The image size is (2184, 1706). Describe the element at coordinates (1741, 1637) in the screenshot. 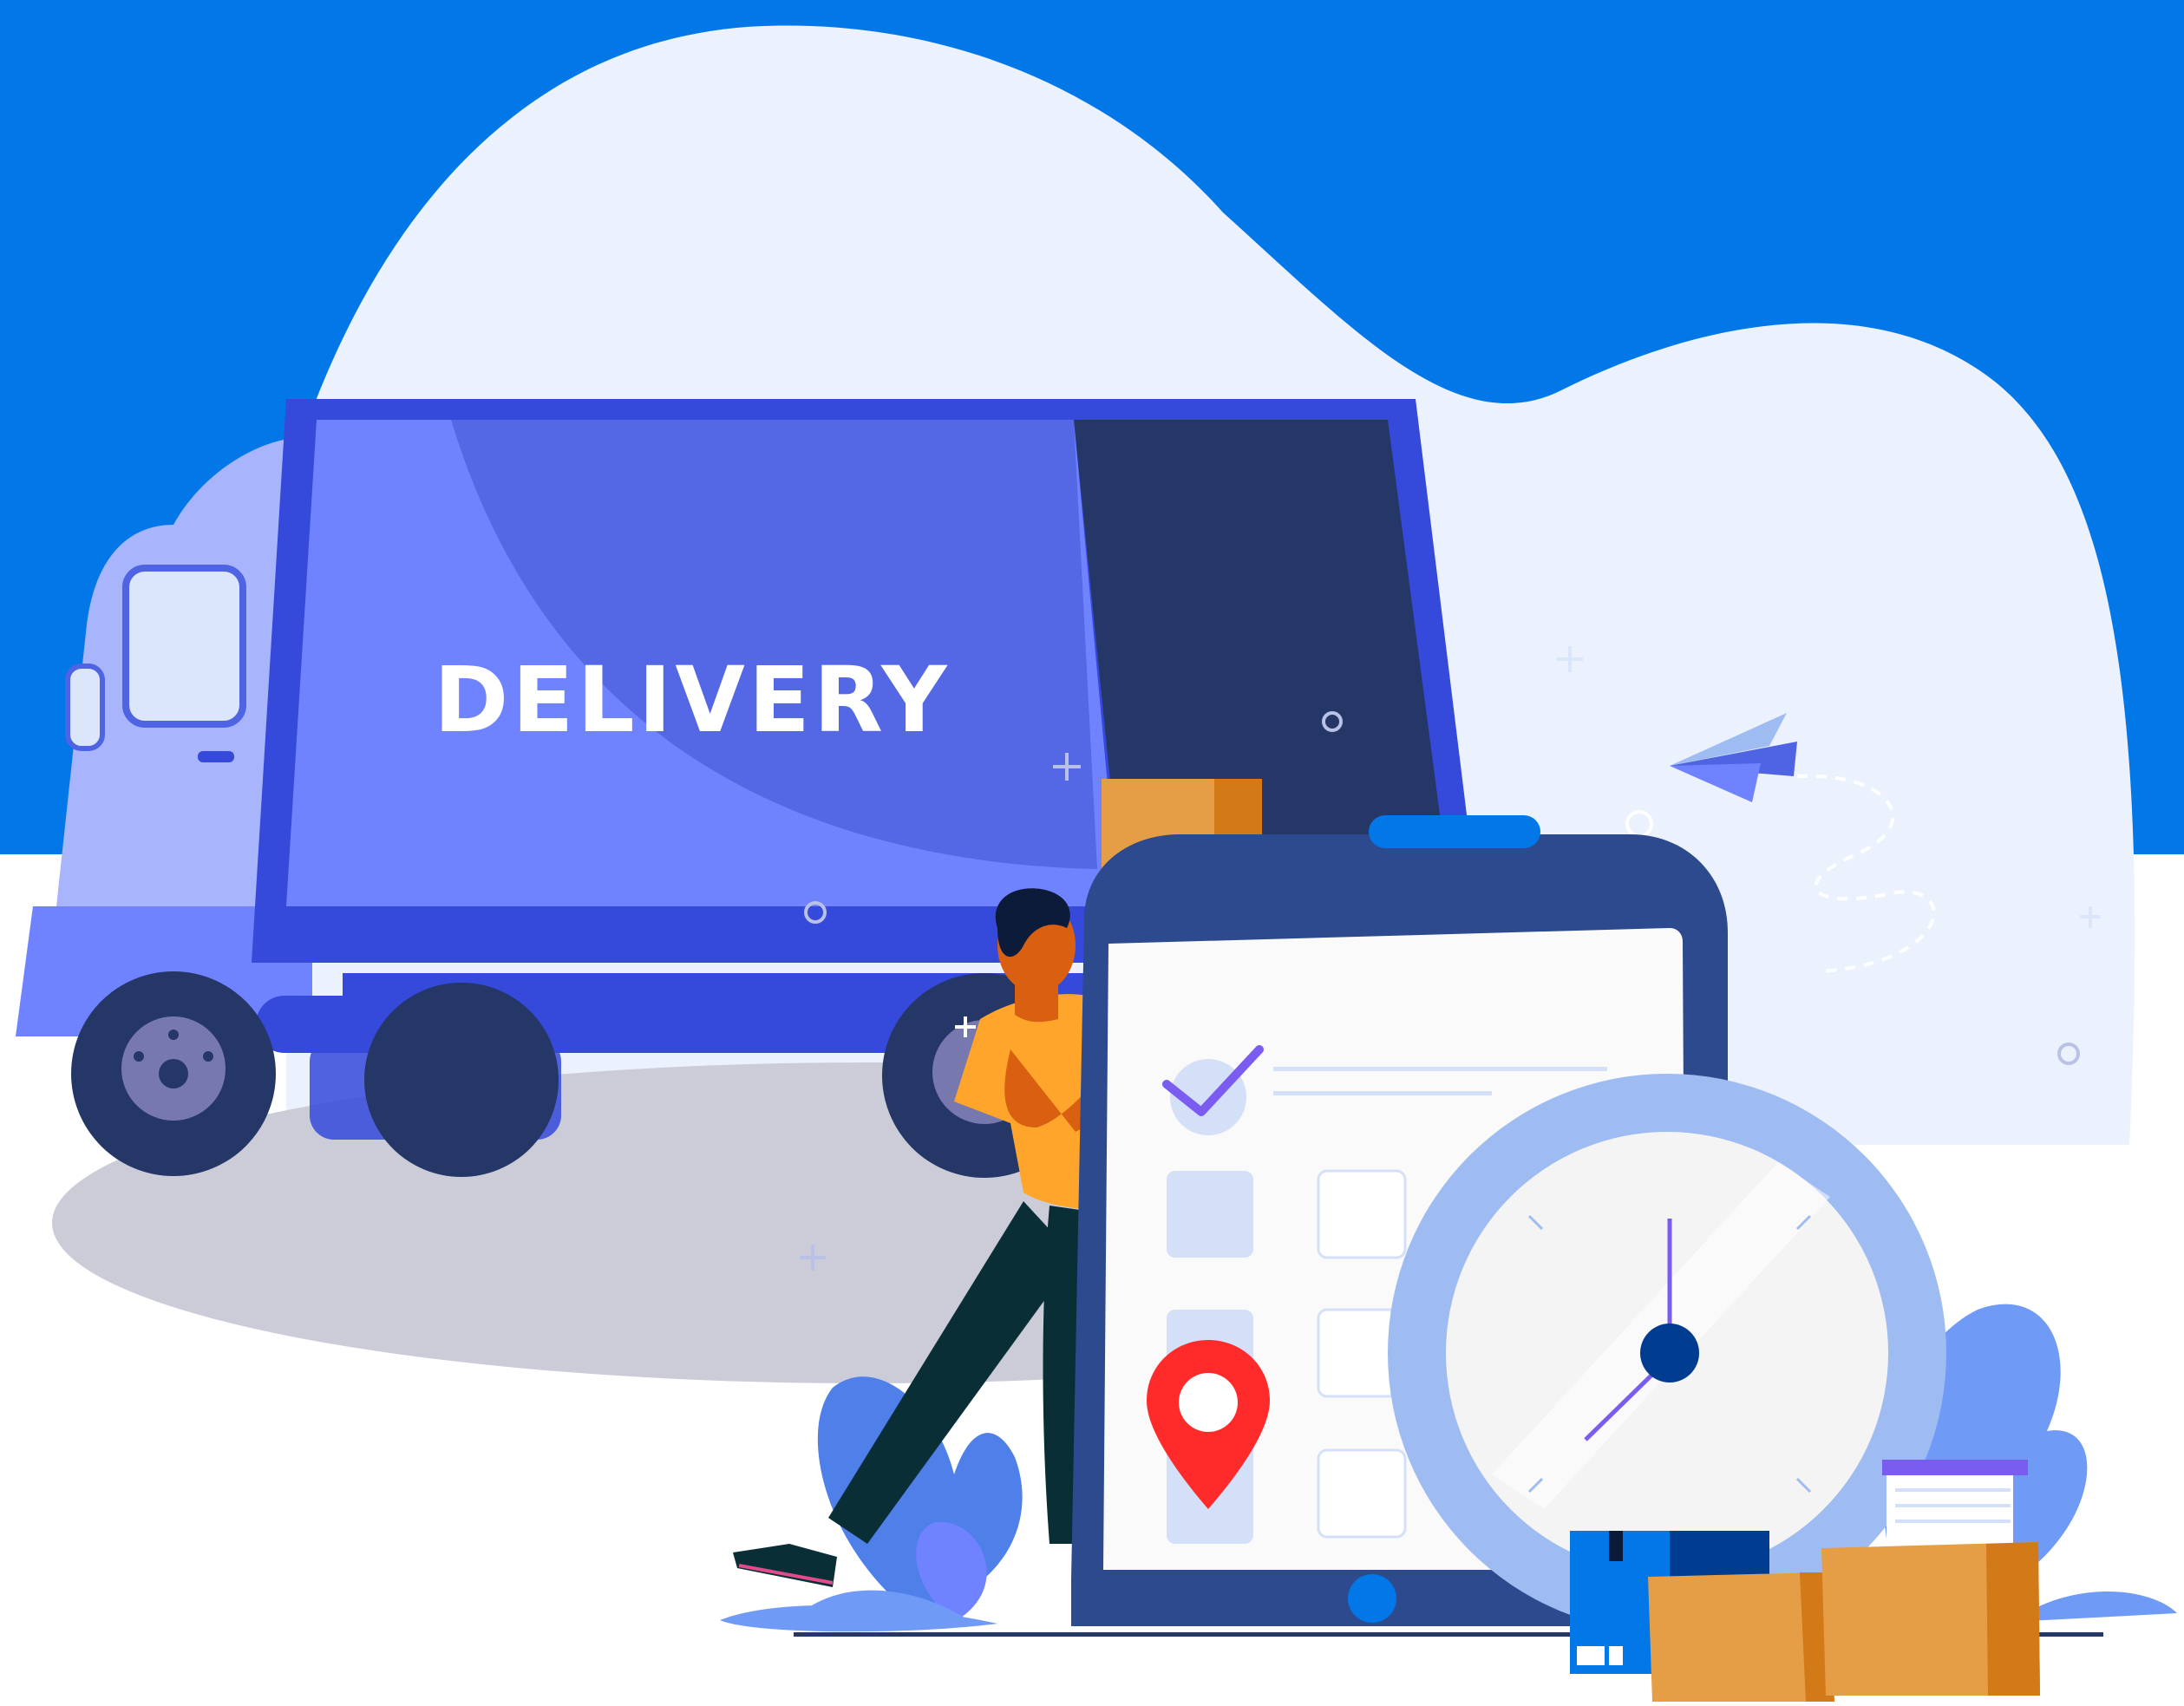

I see `box-orange-left` at that location.